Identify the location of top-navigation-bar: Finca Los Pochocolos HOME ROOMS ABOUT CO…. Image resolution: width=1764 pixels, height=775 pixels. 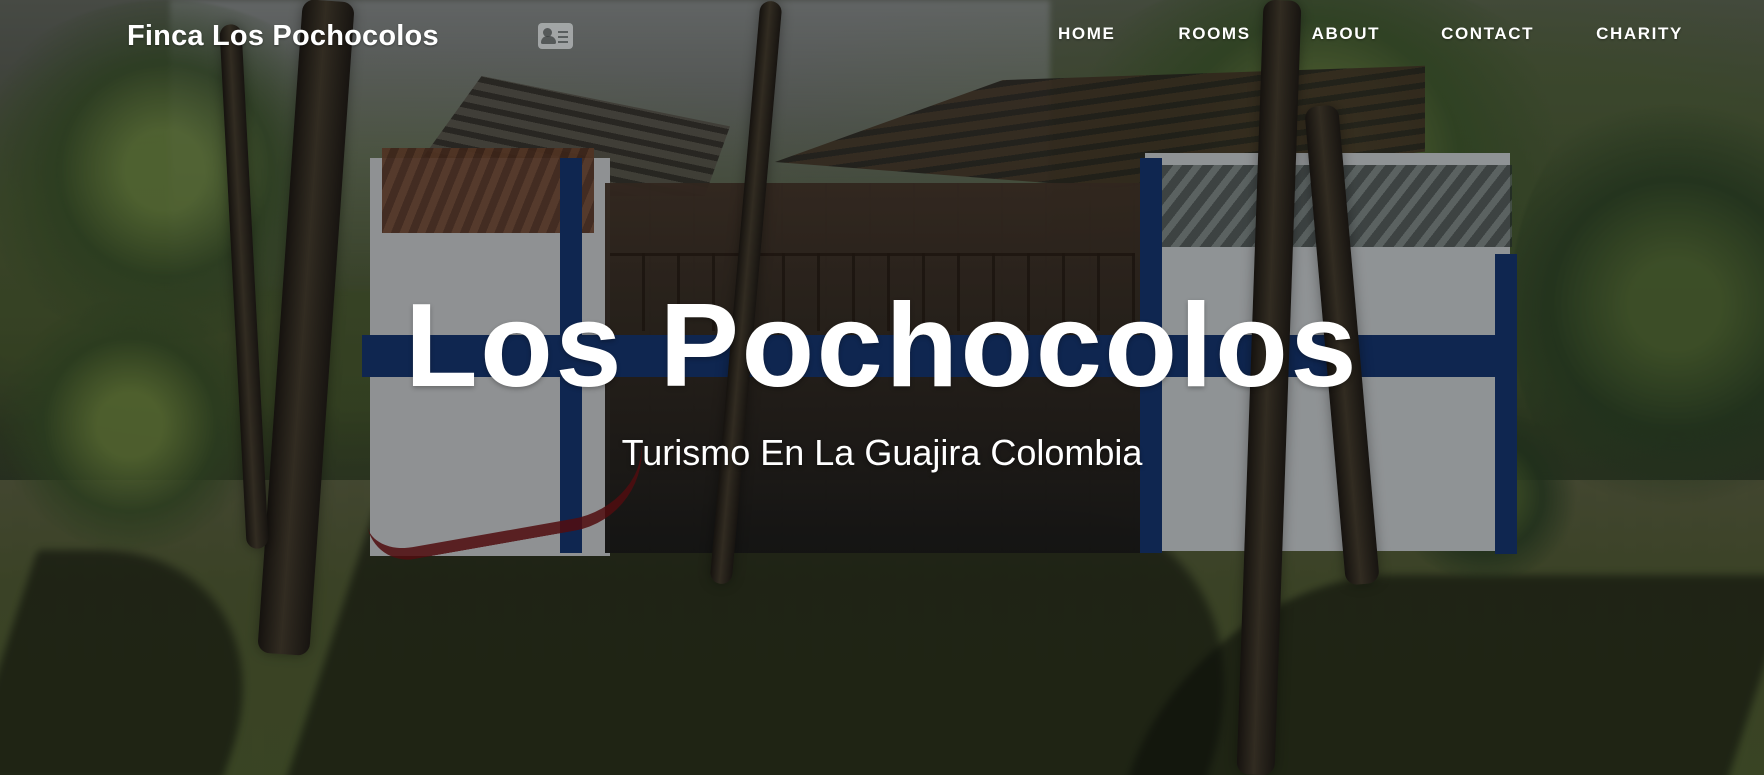
(882, 37).